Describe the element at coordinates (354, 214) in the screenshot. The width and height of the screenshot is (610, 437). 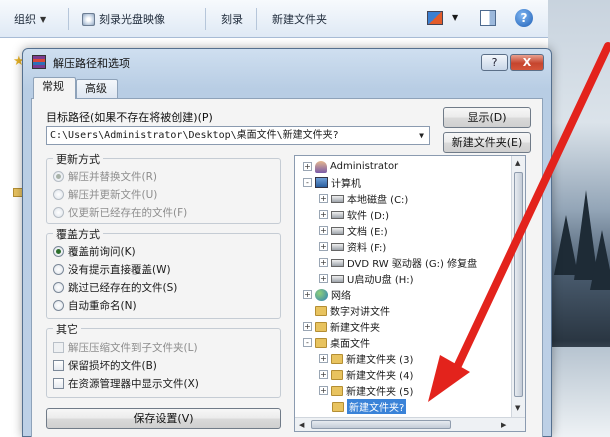
I see `tree-node-drive-d: + 软件 (D:)` at that location.